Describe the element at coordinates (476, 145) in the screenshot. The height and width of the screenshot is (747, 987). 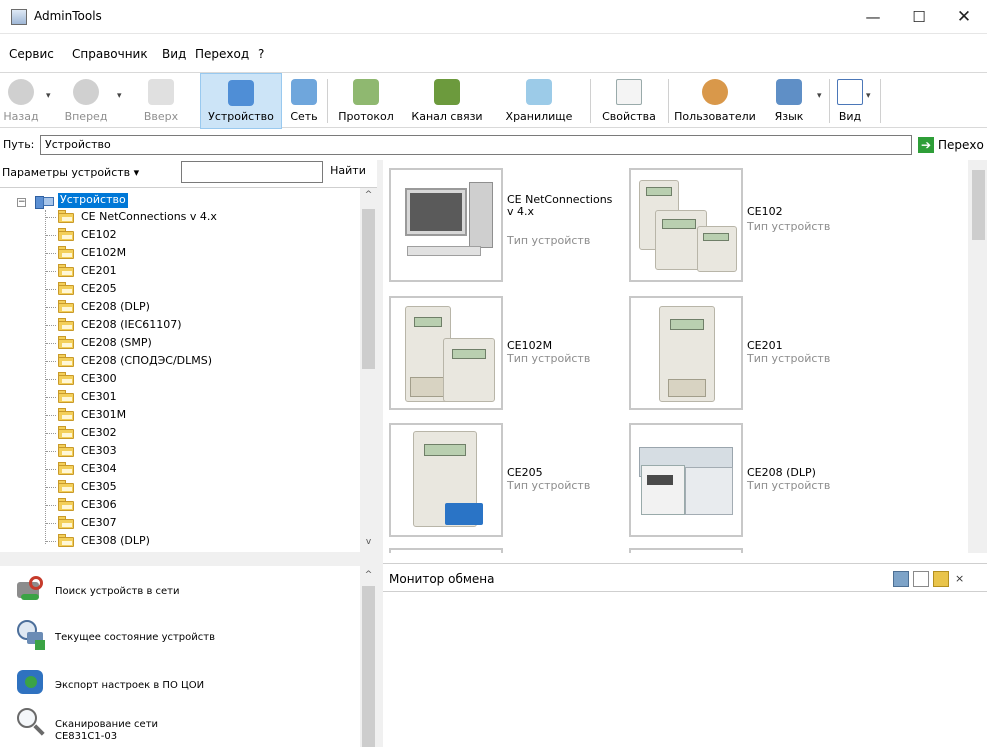
I see `path-input: Устройство` at that location.